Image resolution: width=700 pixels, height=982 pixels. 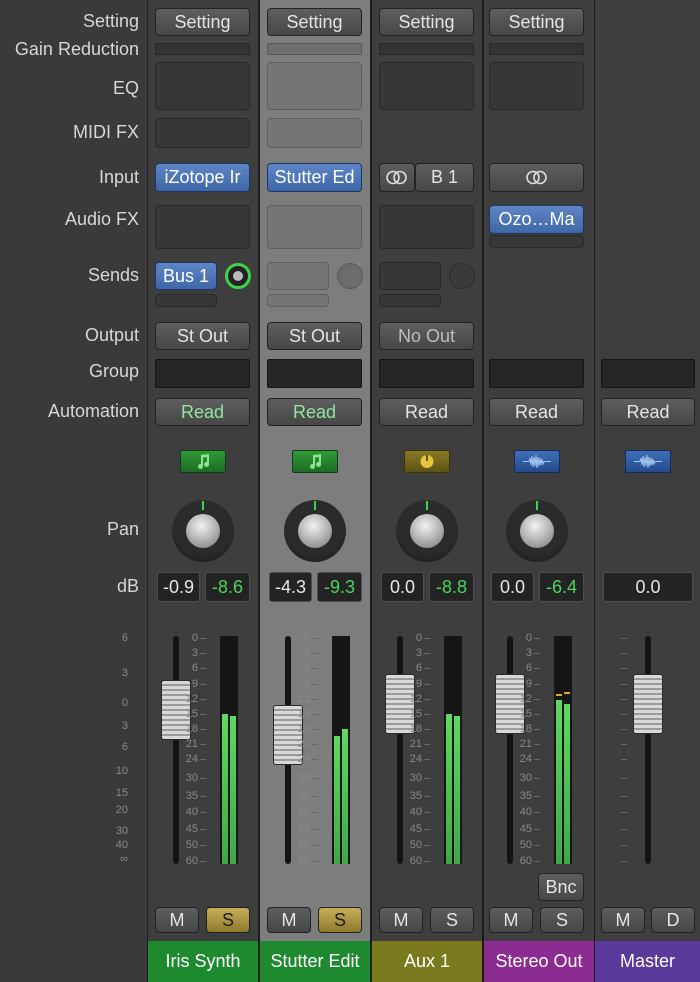 What do you see at coordinates (121, 810) in the screenshot?
I see `scale-label: 20` at bounding box center [121, 810].